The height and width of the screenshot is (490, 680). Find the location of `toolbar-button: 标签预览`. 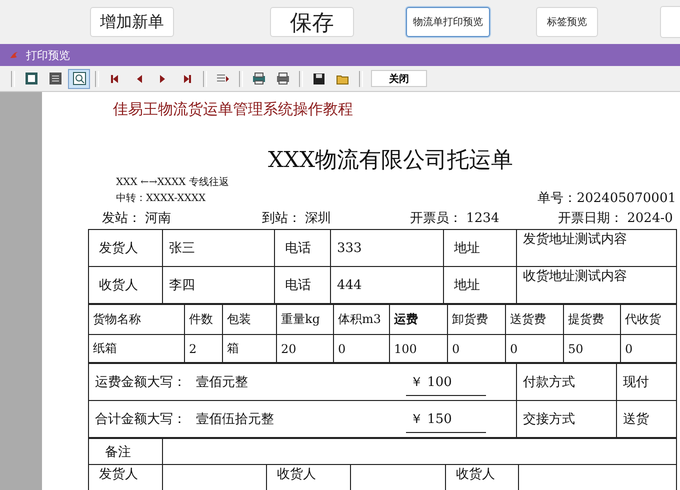

toolbar-button: 标签预览 is located at coordinates (567, 22).